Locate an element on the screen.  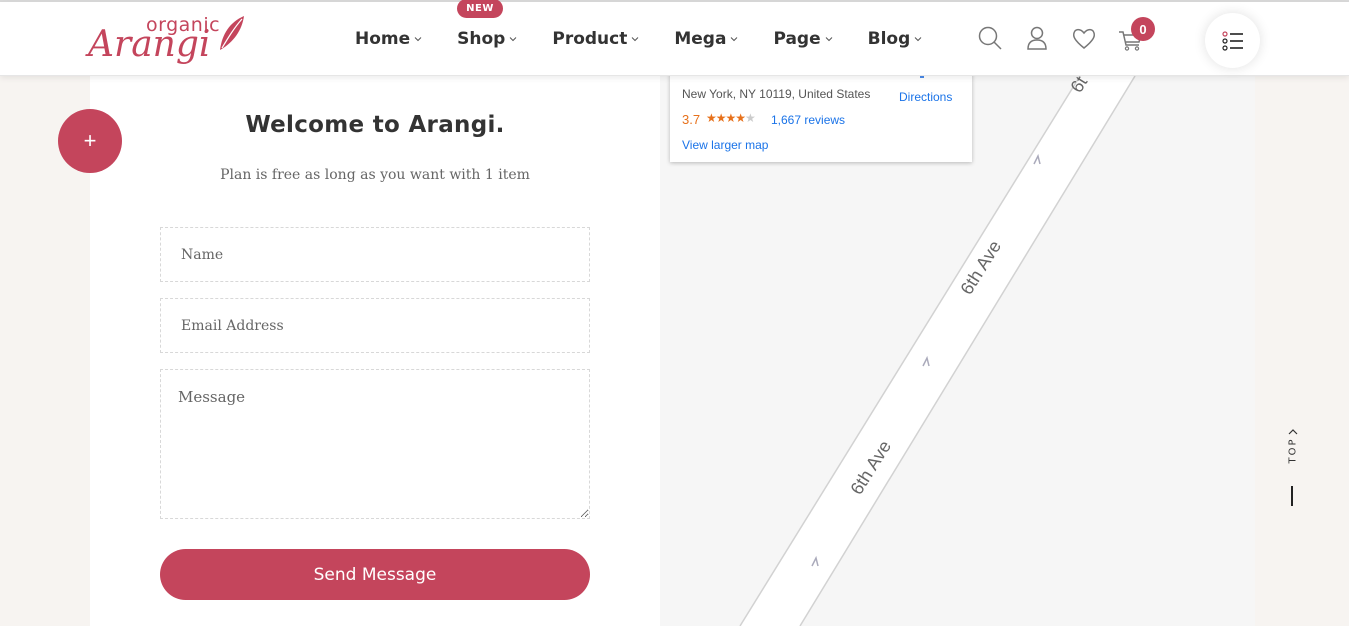
nav-blog-label: Blog is located at coordinates (889, 39).